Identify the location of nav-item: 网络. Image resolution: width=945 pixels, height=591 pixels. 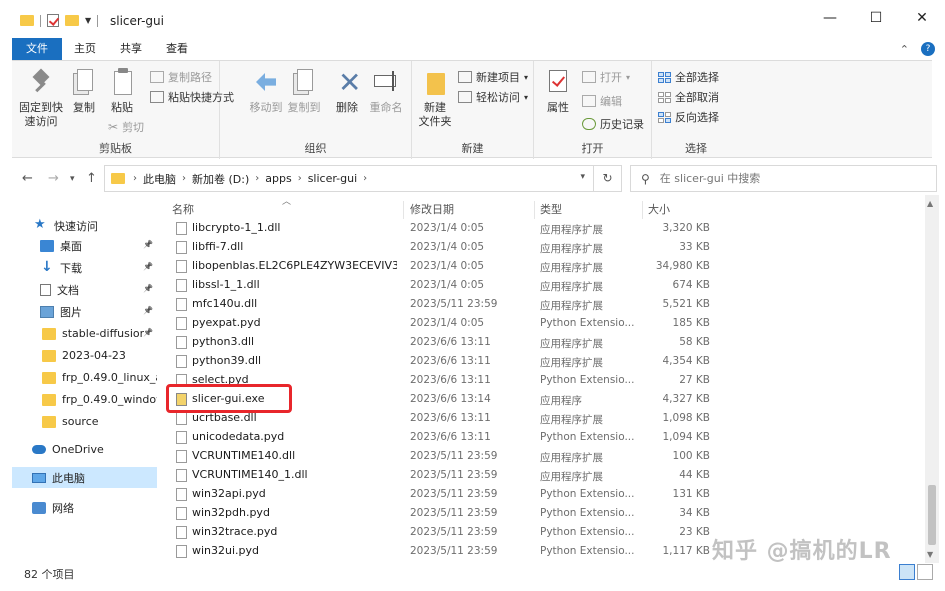
(84, 507).